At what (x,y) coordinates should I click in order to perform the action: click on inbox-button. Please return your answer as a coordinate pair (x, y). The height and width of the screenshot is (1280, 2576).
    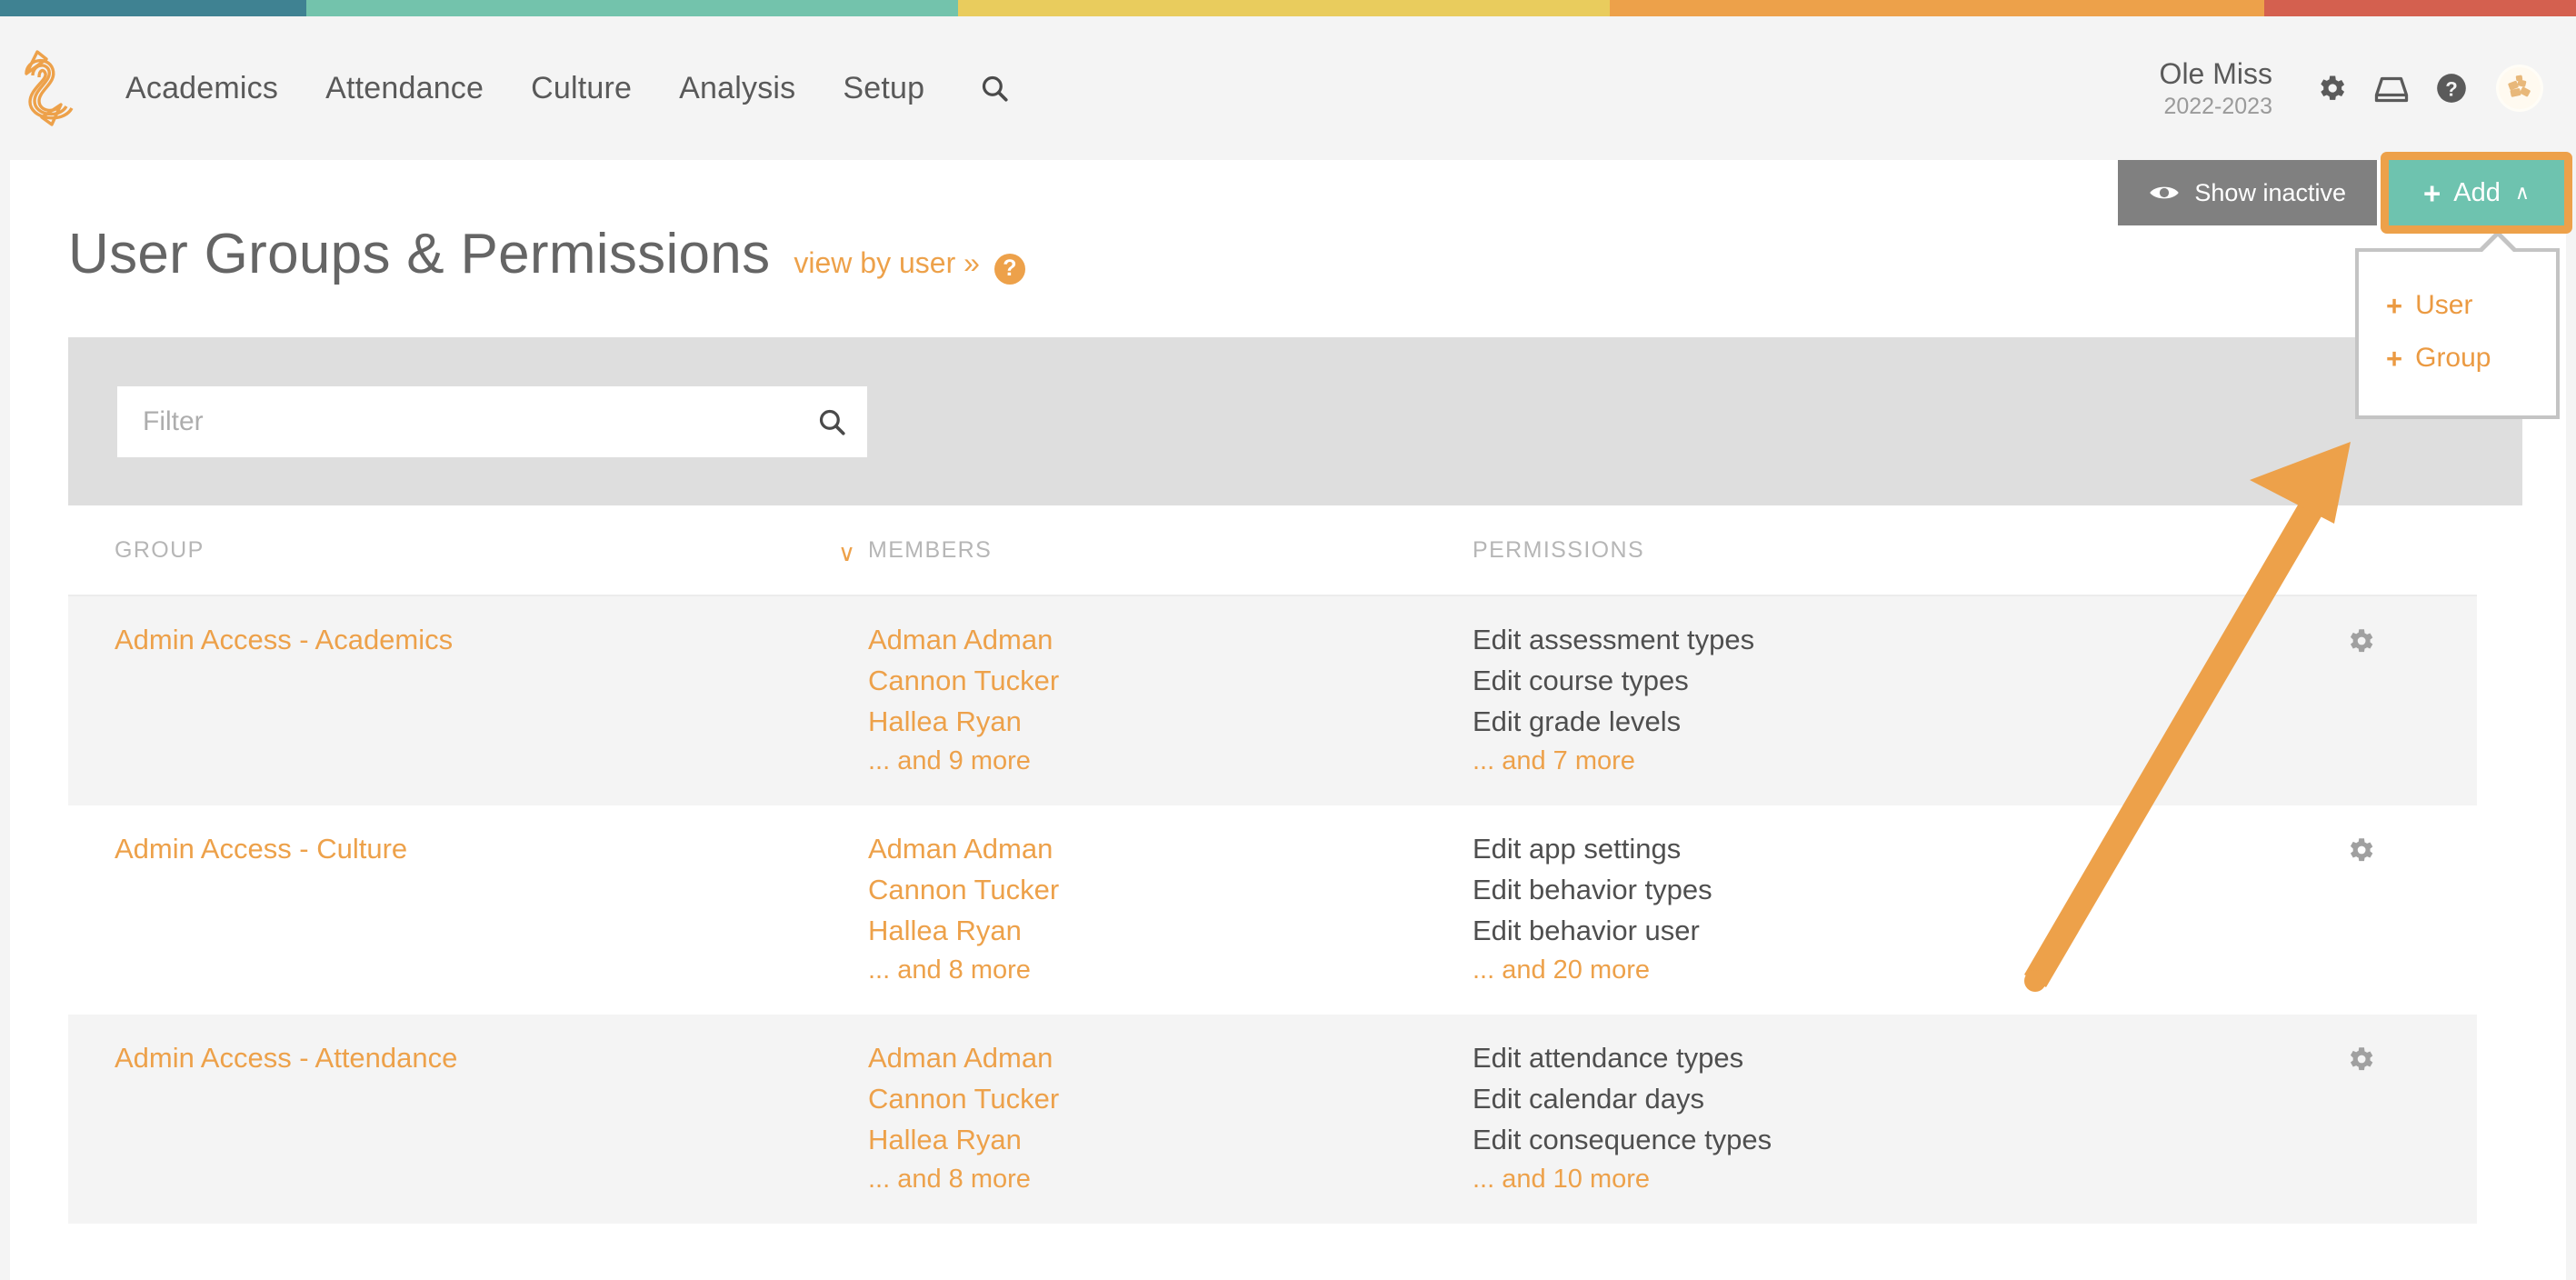
    Looking at the image, I should click on (2391, 88).